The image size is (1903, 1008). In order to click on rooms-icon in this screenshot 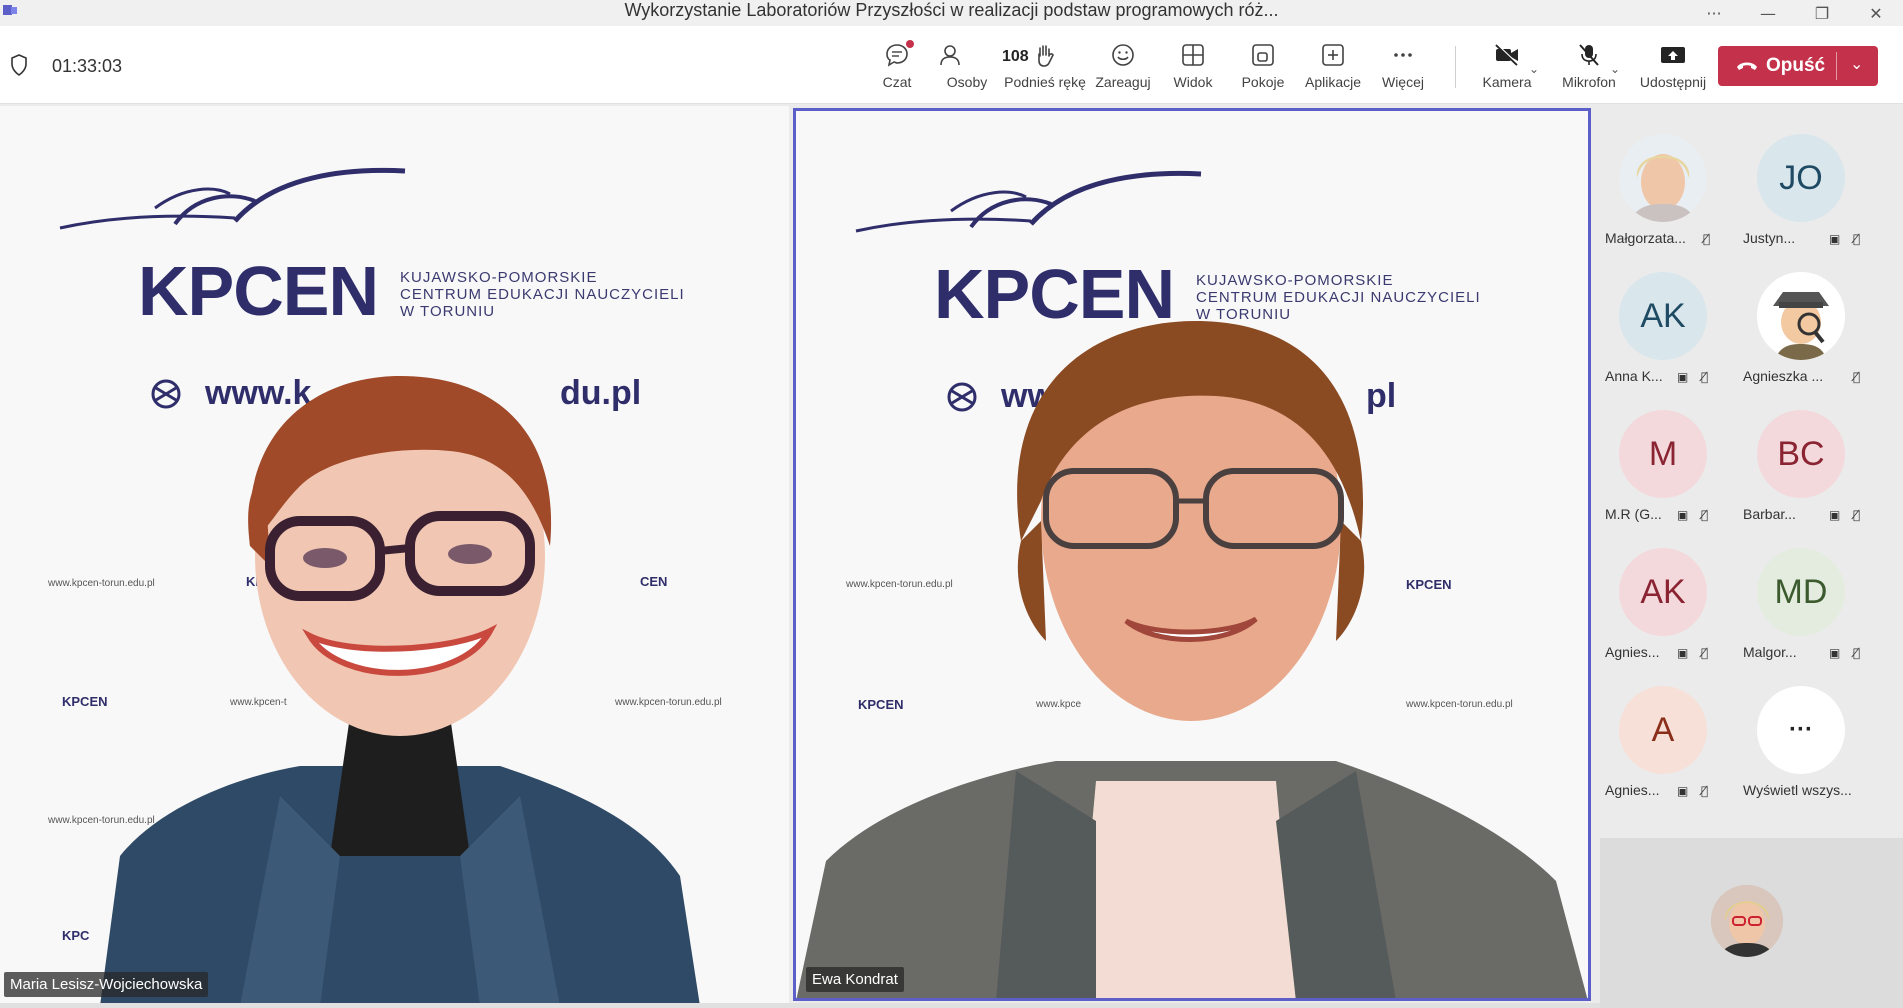, I will do `click(1263, 55)`.